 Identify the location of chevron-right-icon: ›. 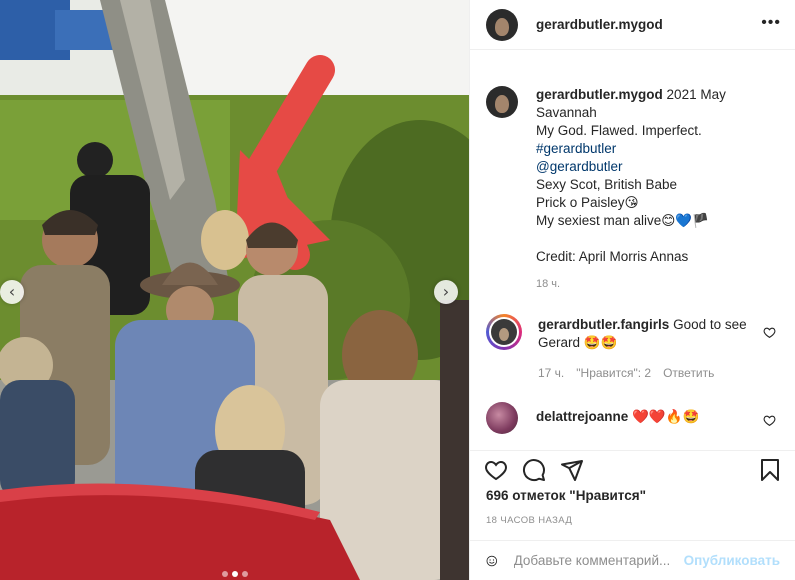
(446, 291).